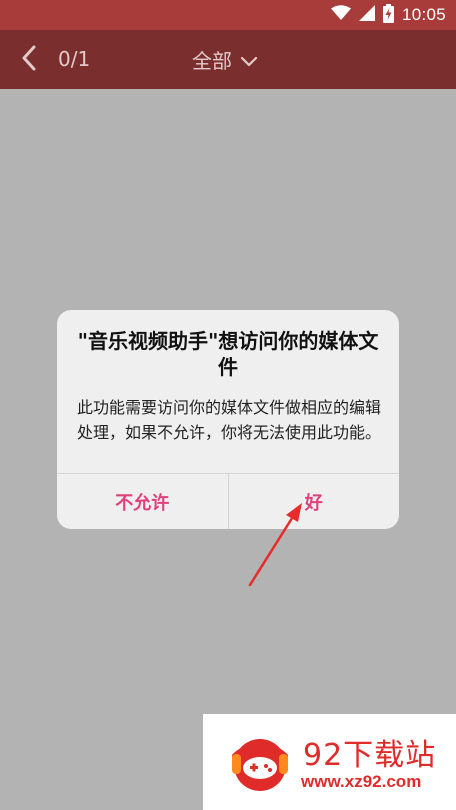 This screenshot has height=810, width=456. What do you see at coordinates (366, 15) in the screenshot?
I see `signal-icon` at bounding box center [366, 15].